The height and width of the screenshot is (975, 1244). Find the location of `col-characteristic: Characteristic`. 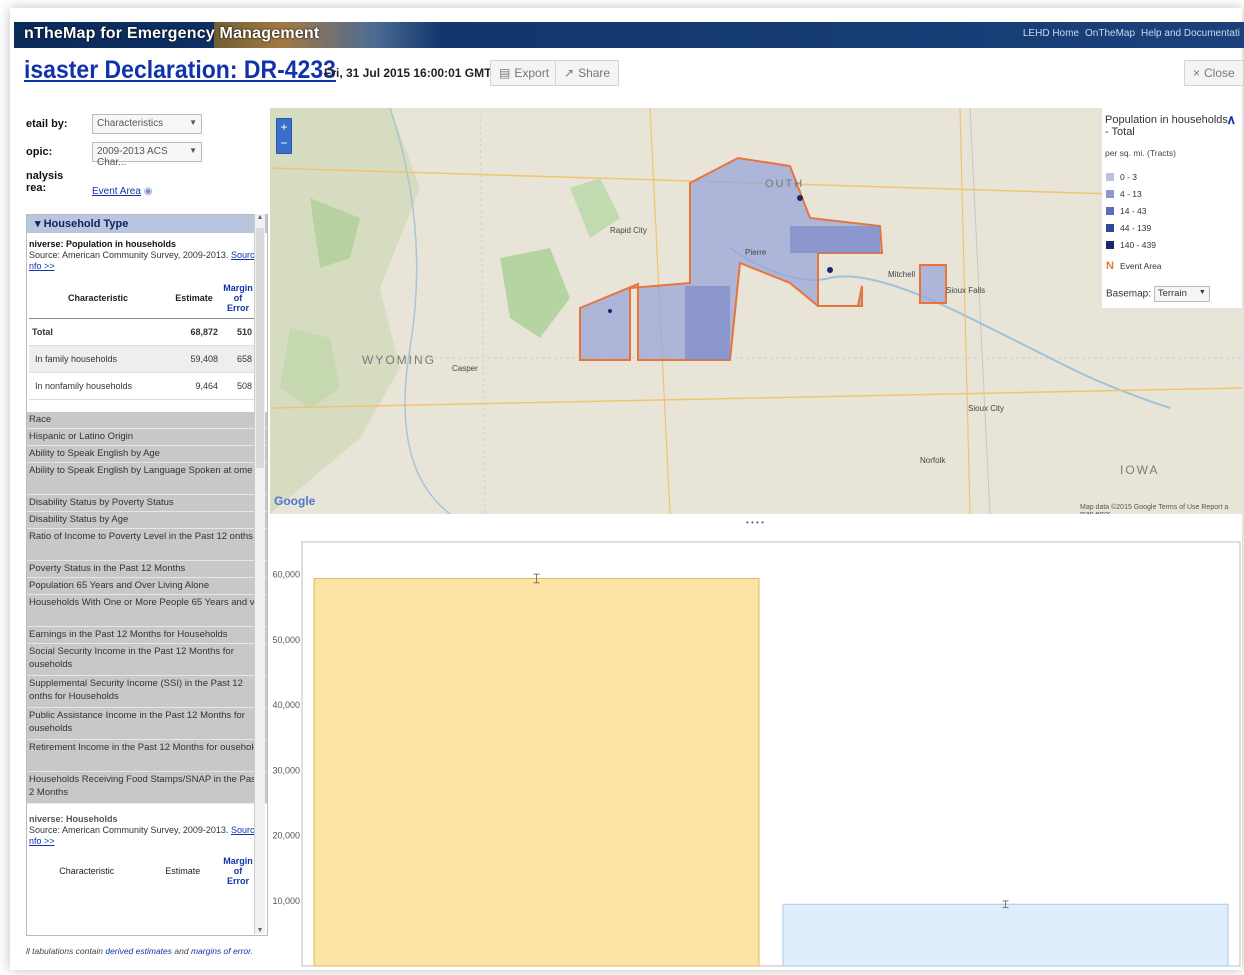

col-characteristic: Characteristic is located at coordinates (98, 298).